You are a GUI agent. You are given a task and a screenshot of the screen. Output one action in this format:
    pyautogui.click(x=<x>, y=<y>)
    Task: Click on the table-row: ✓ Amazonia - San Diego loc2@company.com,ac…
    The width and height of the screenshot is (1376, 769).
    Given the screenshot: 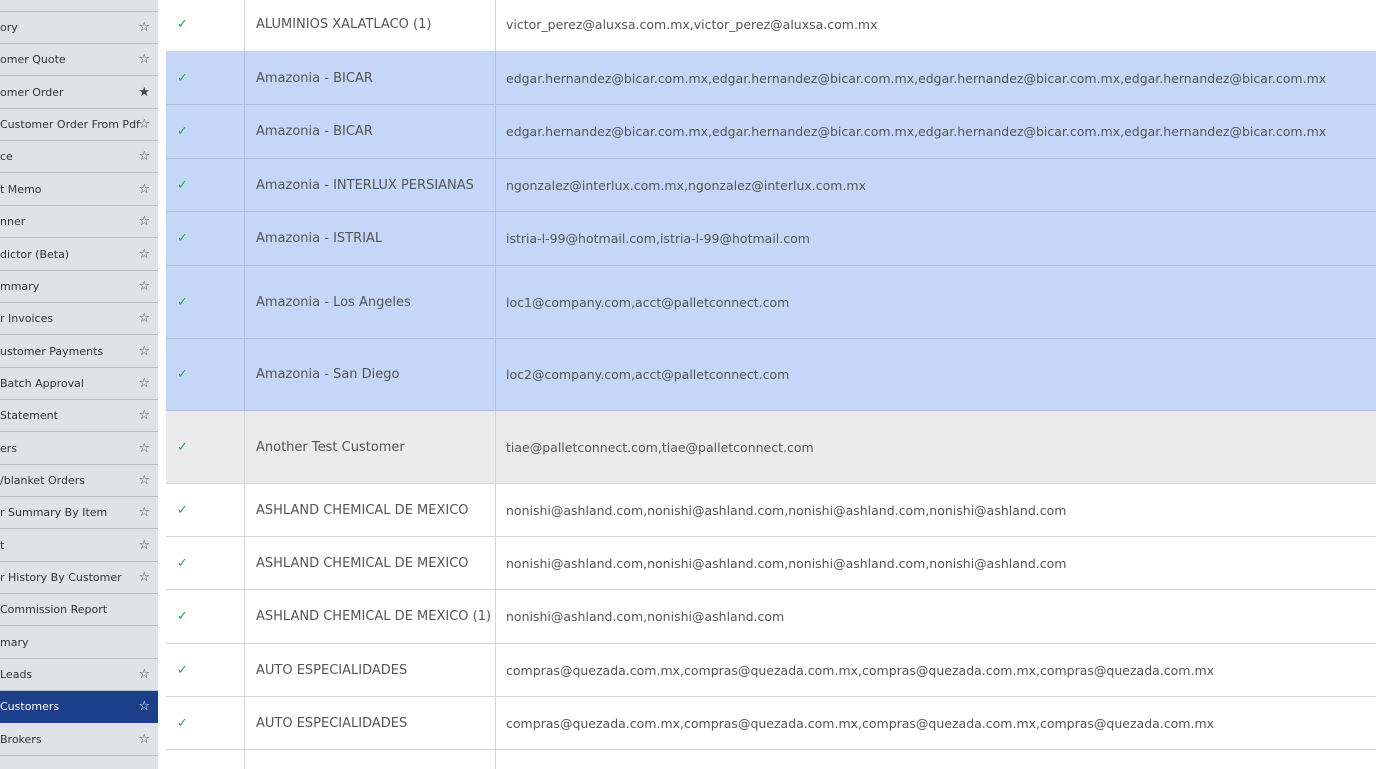 What is the action you would take?
    pyautogui.click(x=771, y=375)
    